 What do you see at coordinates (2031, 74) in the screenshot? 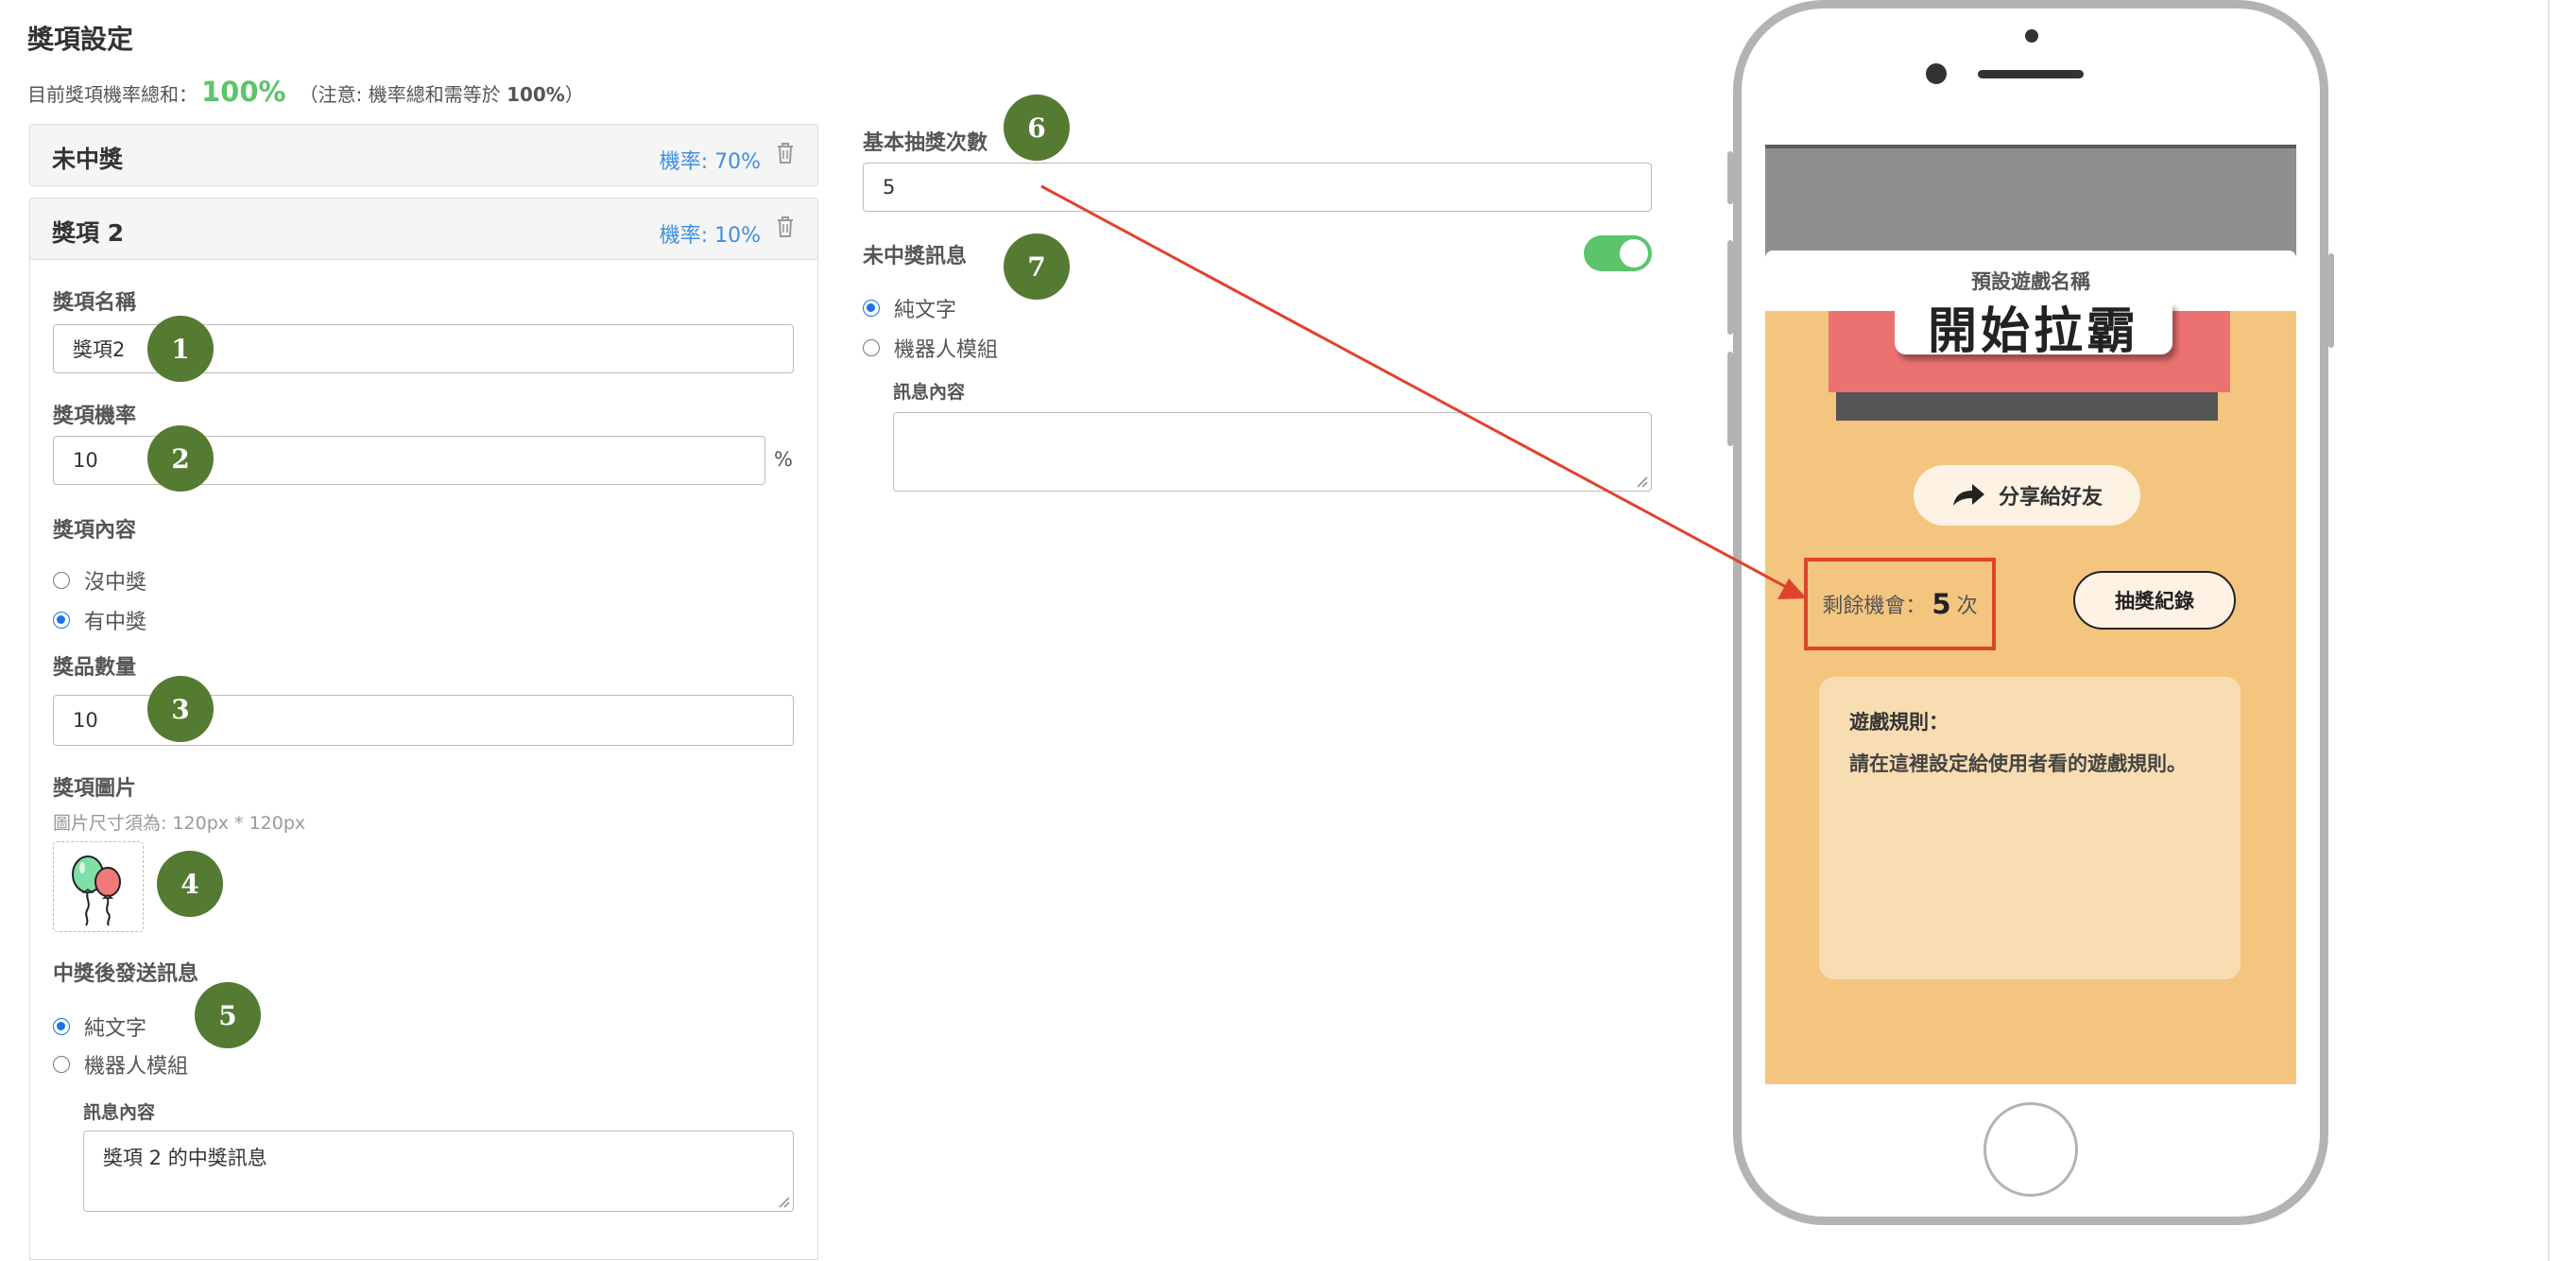
I see `phone-speaker` at bounding box center [2031, 74].